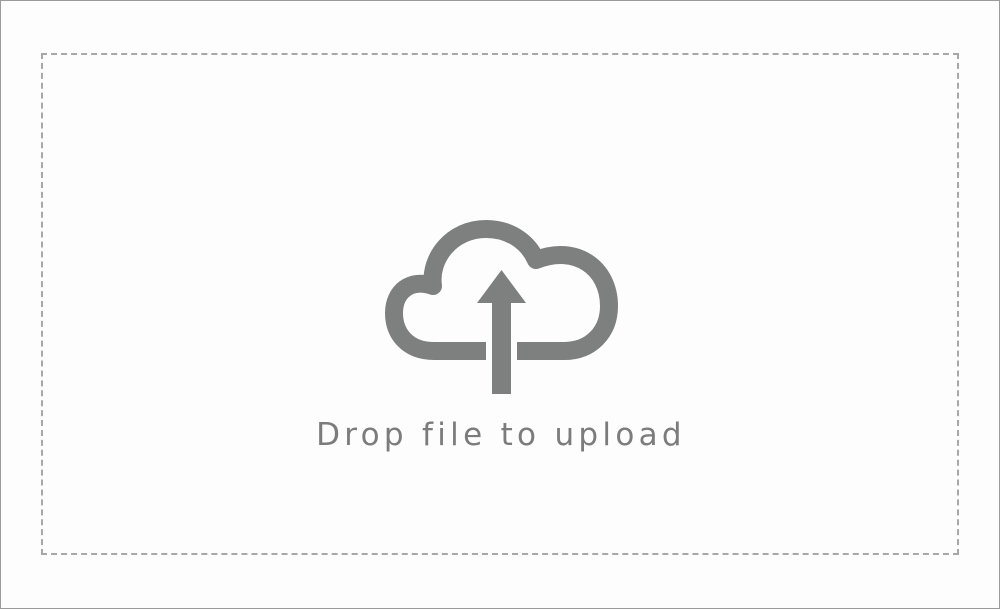  I want to click on cloud-upload-icon, so click(501, 307).